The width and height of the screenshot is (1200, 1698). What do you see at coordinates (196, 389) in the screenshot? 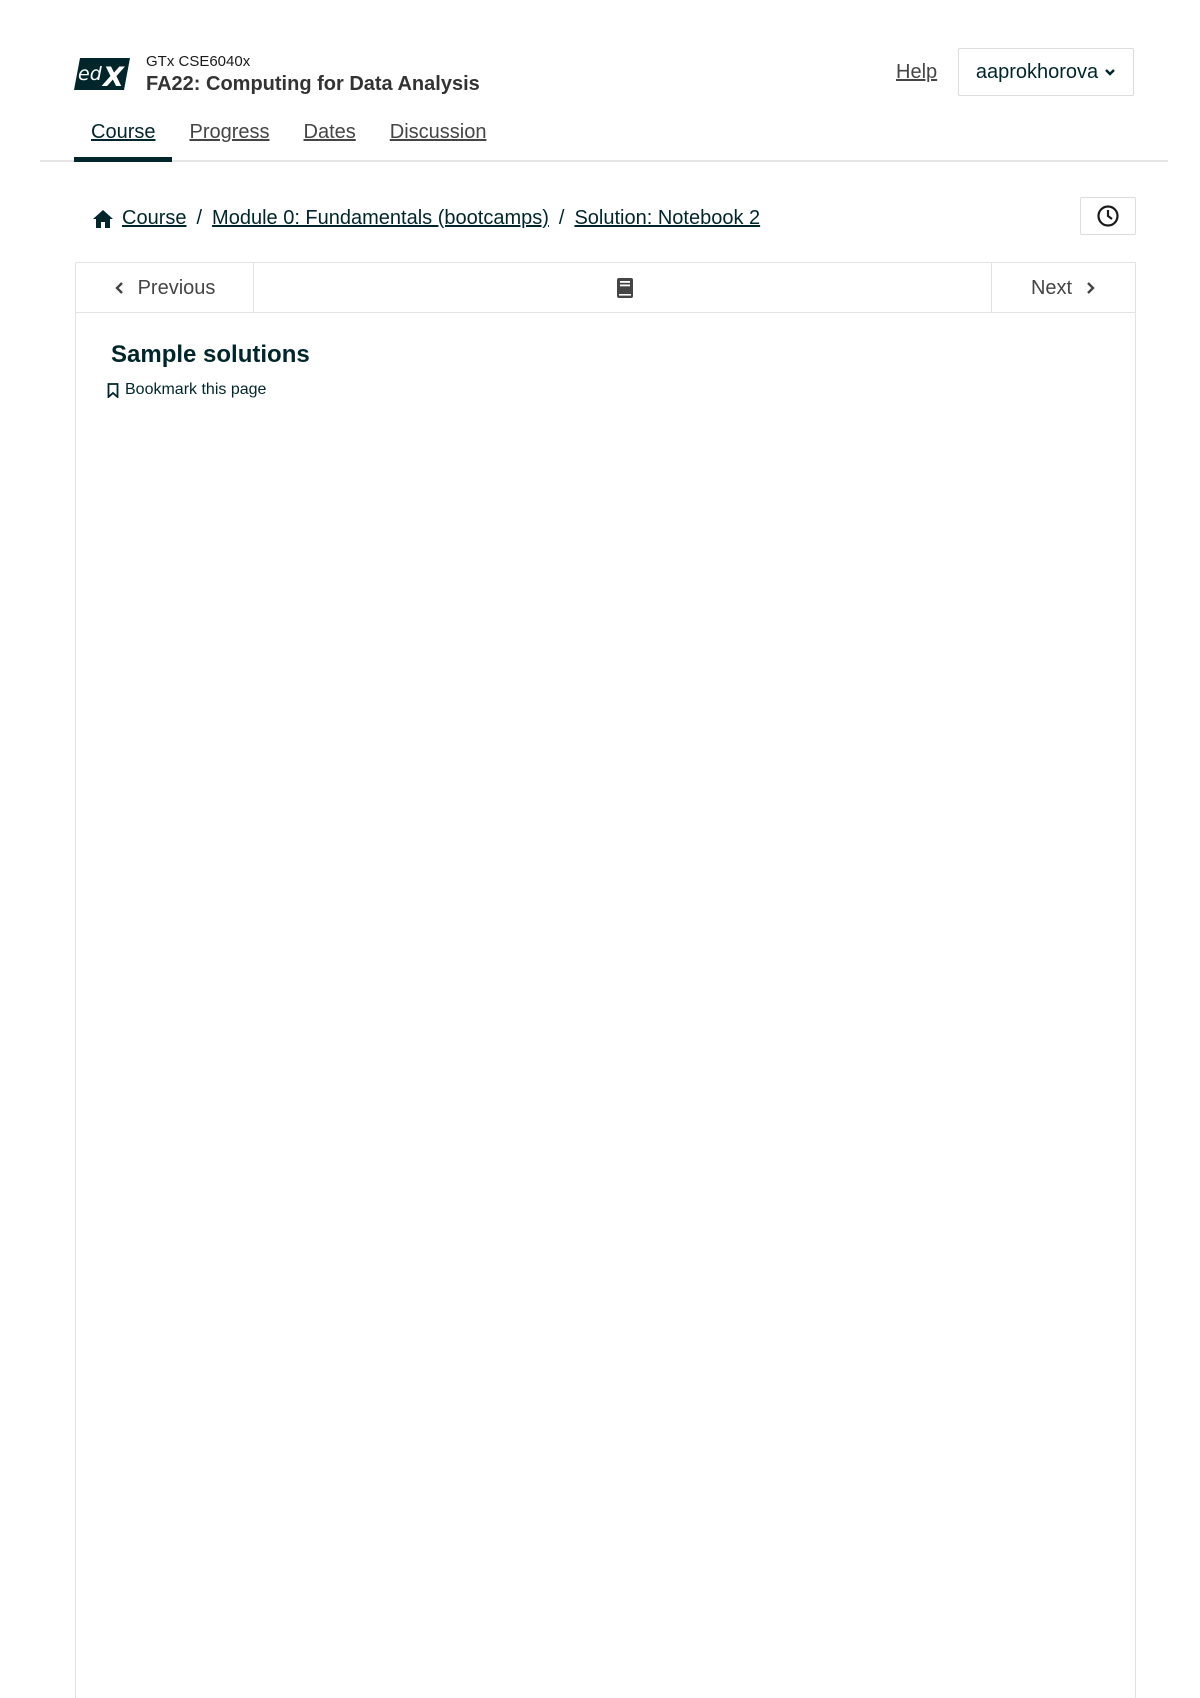
I see `bookmark-label: Bookmark this page` at bounding box center [196, 389].